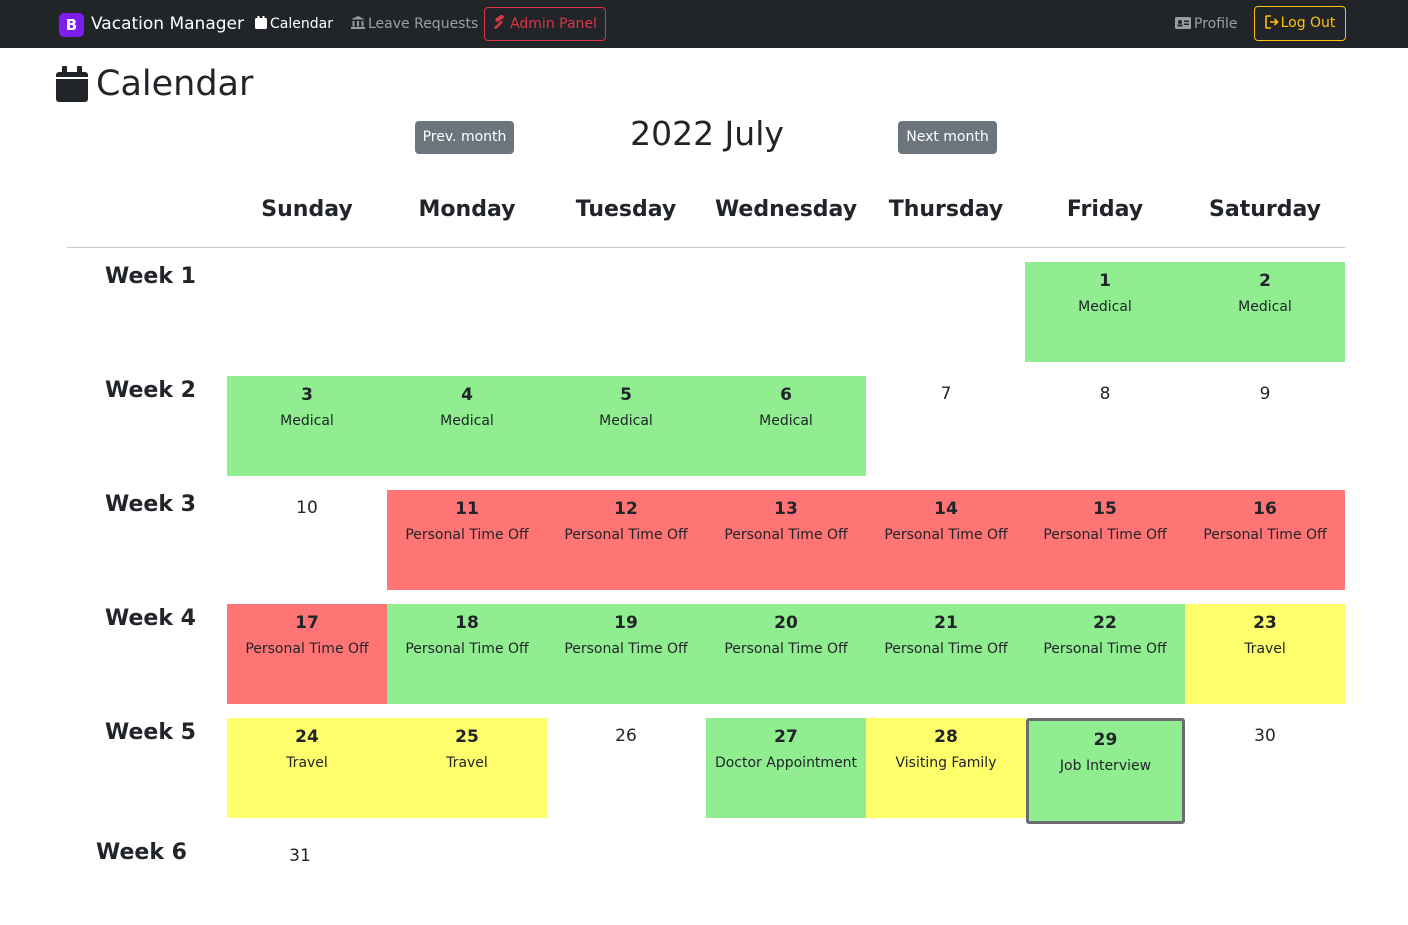 This screenshot has width=1408, height=925. I want to click on day-cell: 11 Personal Time Off, so click(467, 540).